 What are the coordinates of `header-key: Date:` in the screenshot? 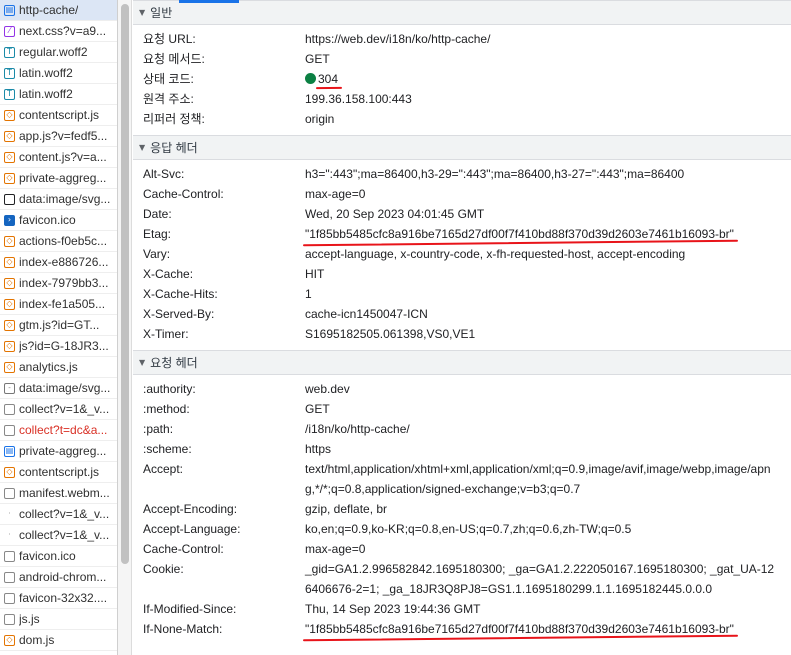 It's located at (157, 214).